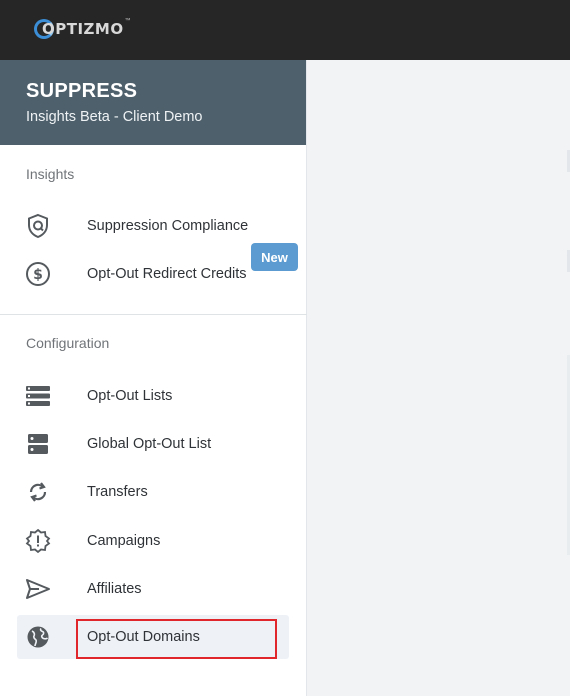 Image resolution: width=570 pixels, height=696 pixels. I want to click on top-bar: OPTIZMO ™, so click(285, 30).